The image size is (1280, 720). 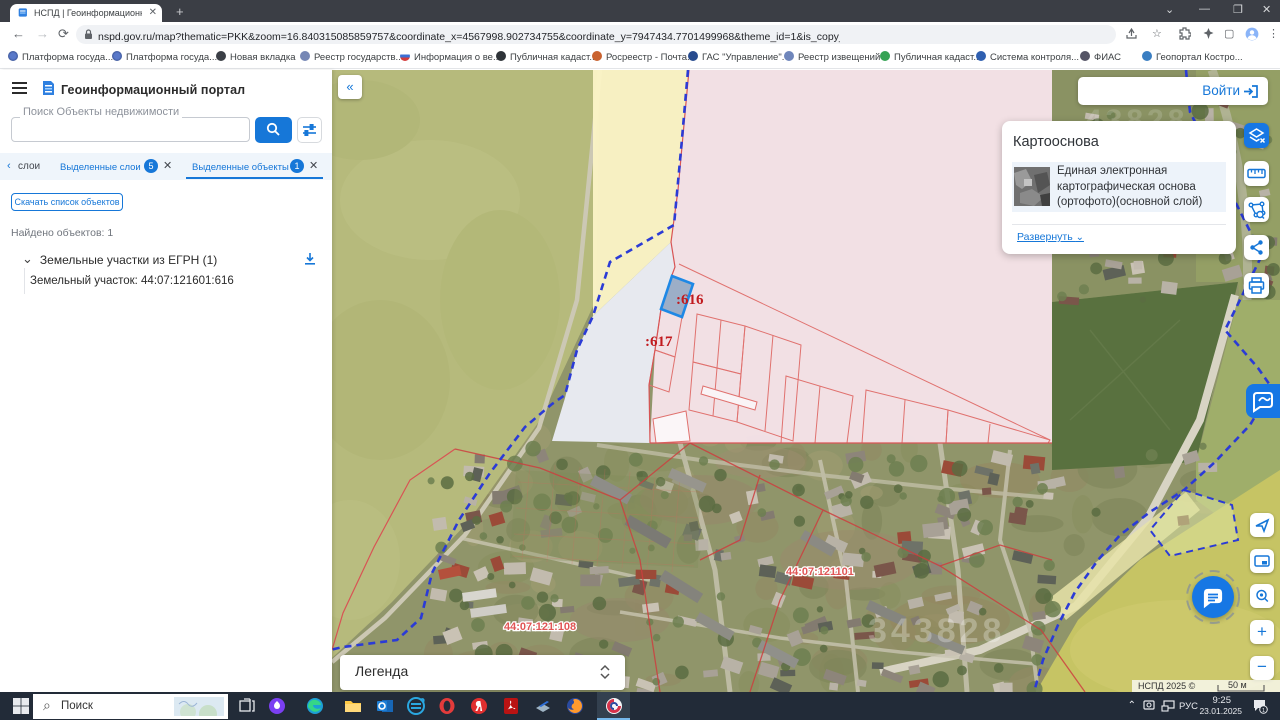 I want to click on svg-text: 44:07:121101, so click(x=820, y=572).